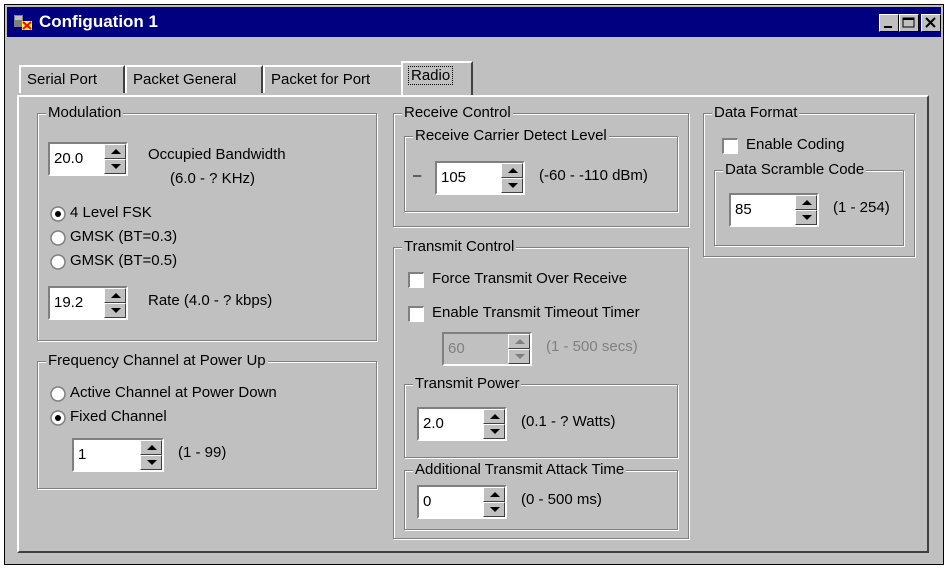 This screenshot has width=948, height=569. I want to click on data-format-legend: Data Format, so click(756, 112).